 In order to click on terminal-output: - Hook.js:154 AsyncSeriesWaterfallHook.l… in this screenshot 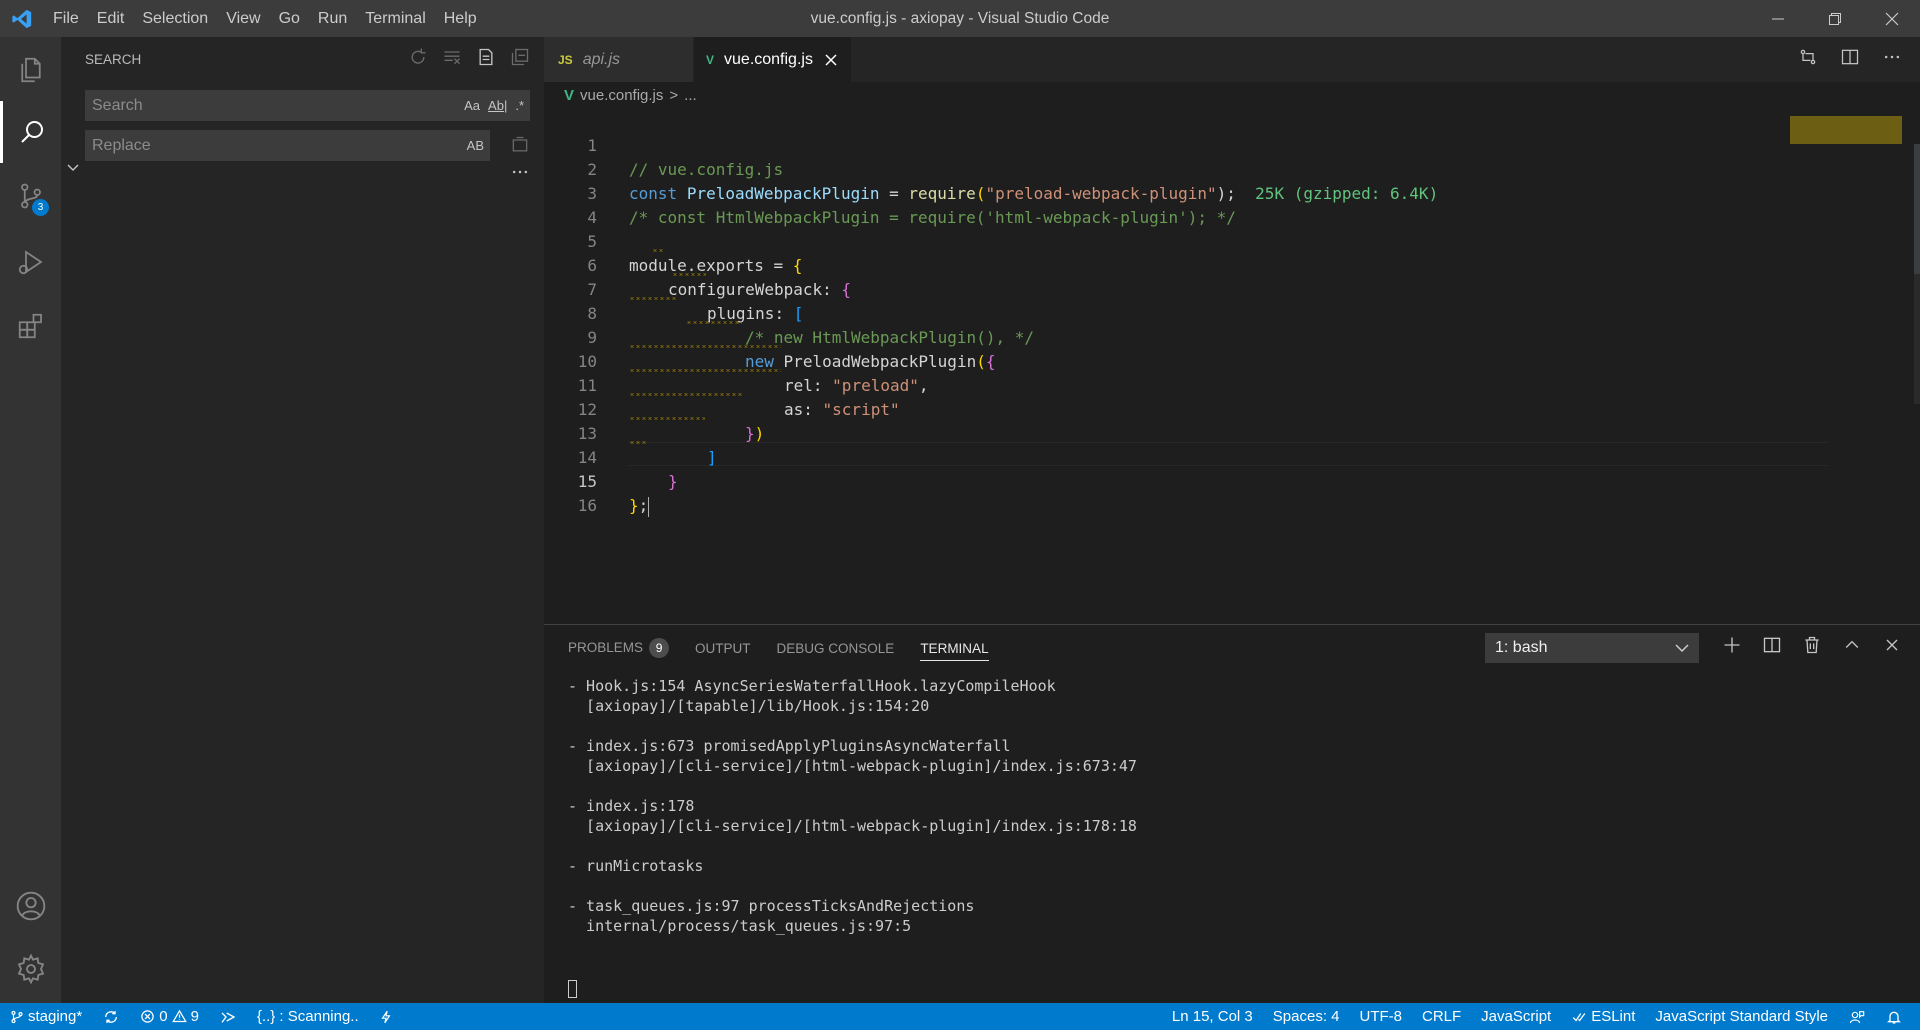, I will do `click(852, 806)`.